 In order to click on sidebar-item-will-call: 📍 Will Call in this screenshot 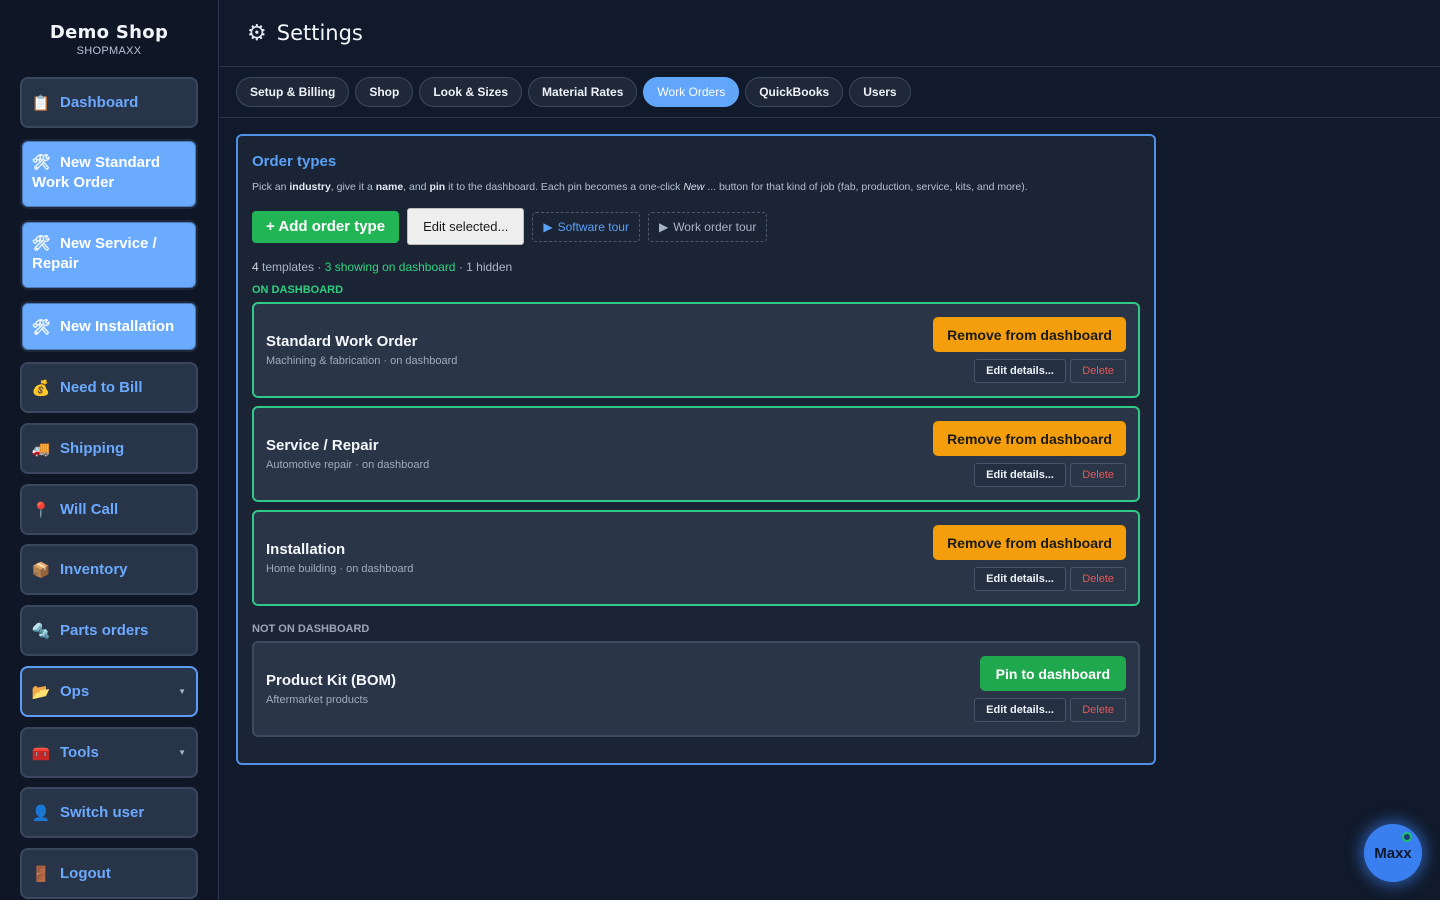, I will do `click(109, 509)`.